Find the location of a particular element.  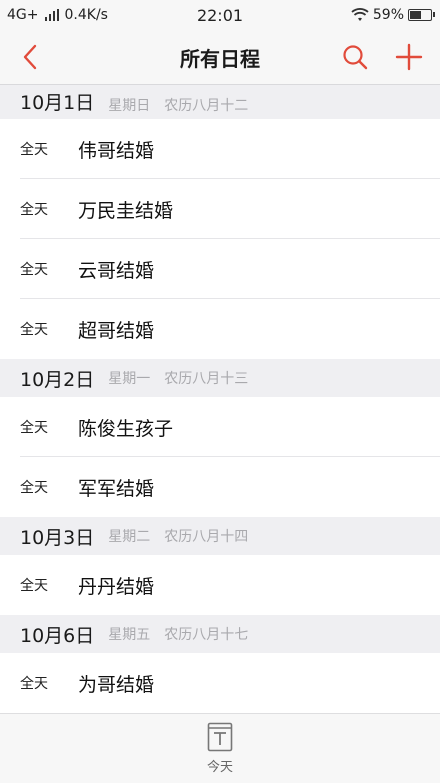

page-title: 所有日程 is located at coordinates (220, 58).